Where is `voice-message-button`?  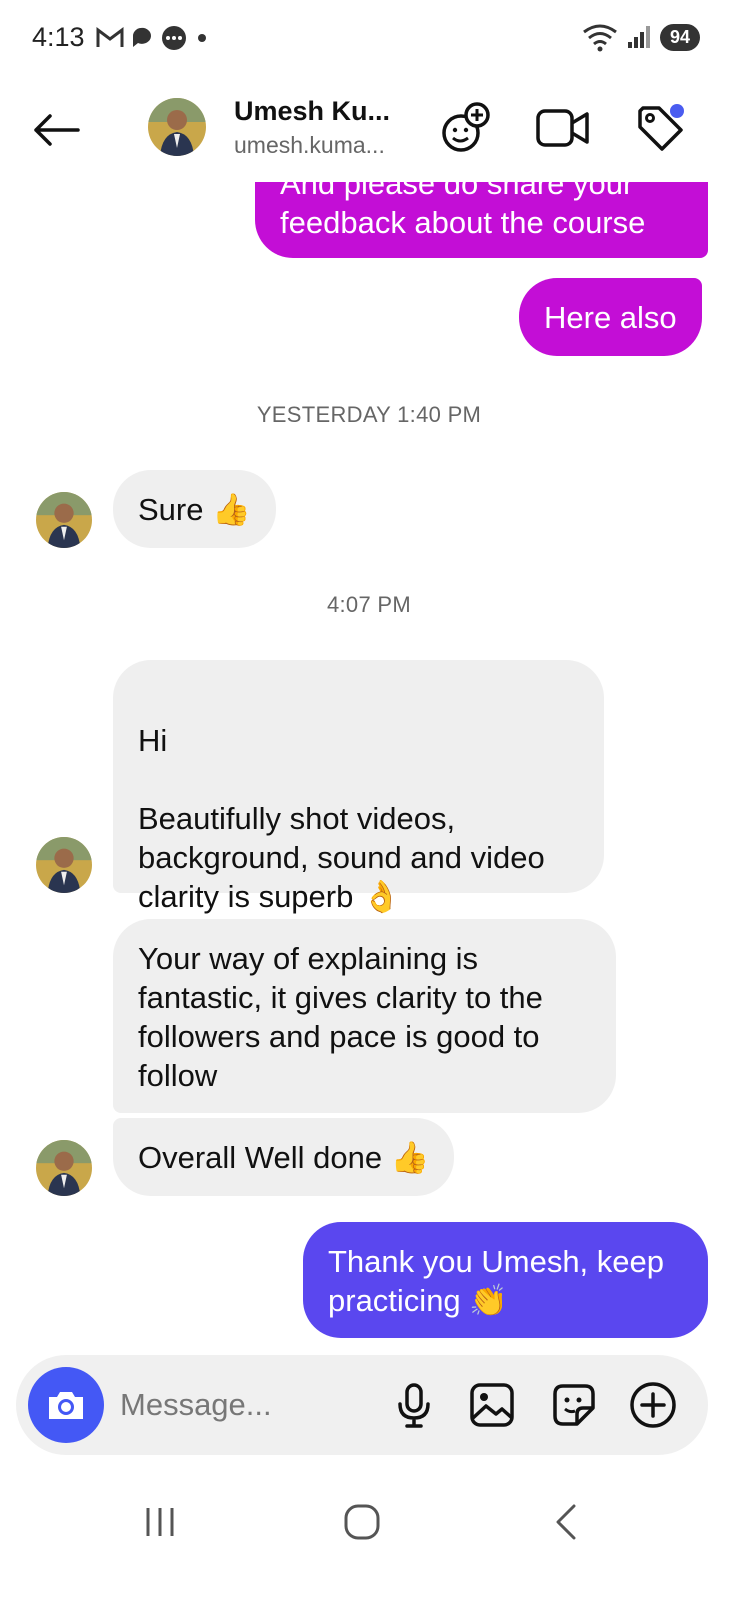 voice-message-button is located at coordinates (414, 1405).